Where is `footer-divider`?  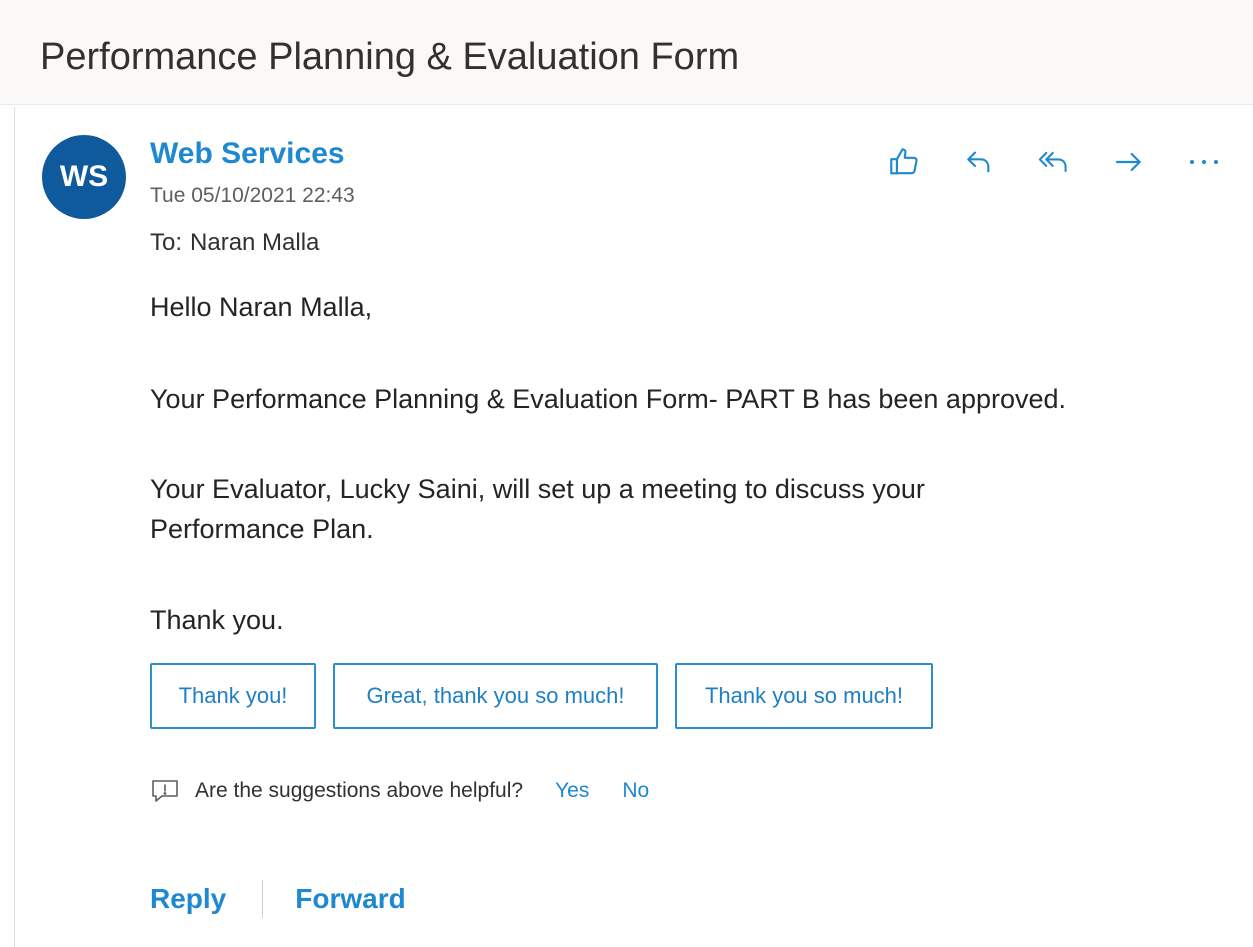 footer-divider is located at coordinates (263, 899).